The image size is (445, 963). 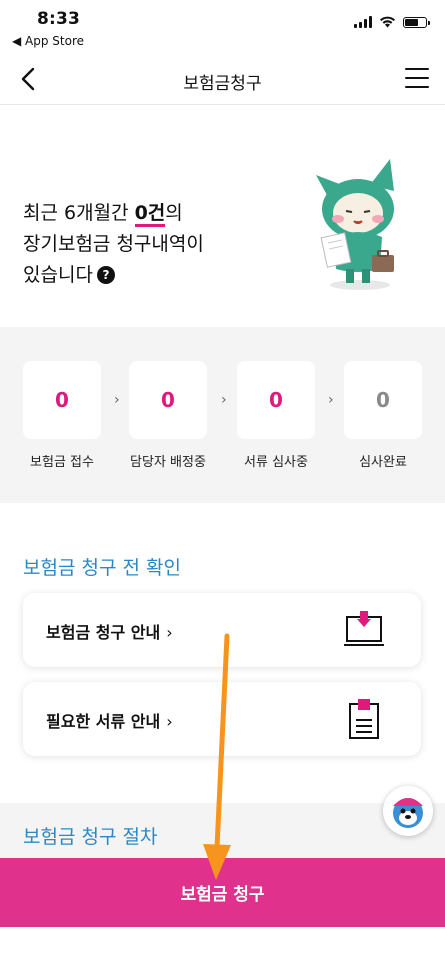 What do you see at coordinates (222, 27) in the screenshot?
I see `status-bar: 8:33 ◀ App Store` at bounding box center [222, 27].